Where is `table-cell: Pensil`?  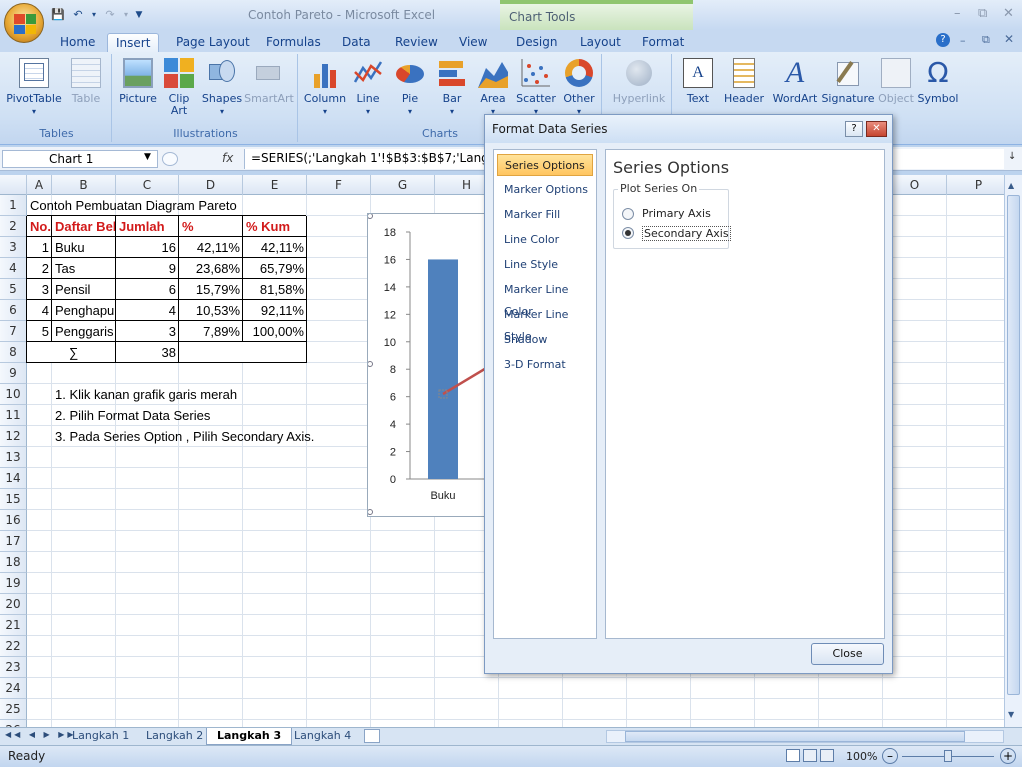 table-cell: Pensil is located at coordinates (84, 289).